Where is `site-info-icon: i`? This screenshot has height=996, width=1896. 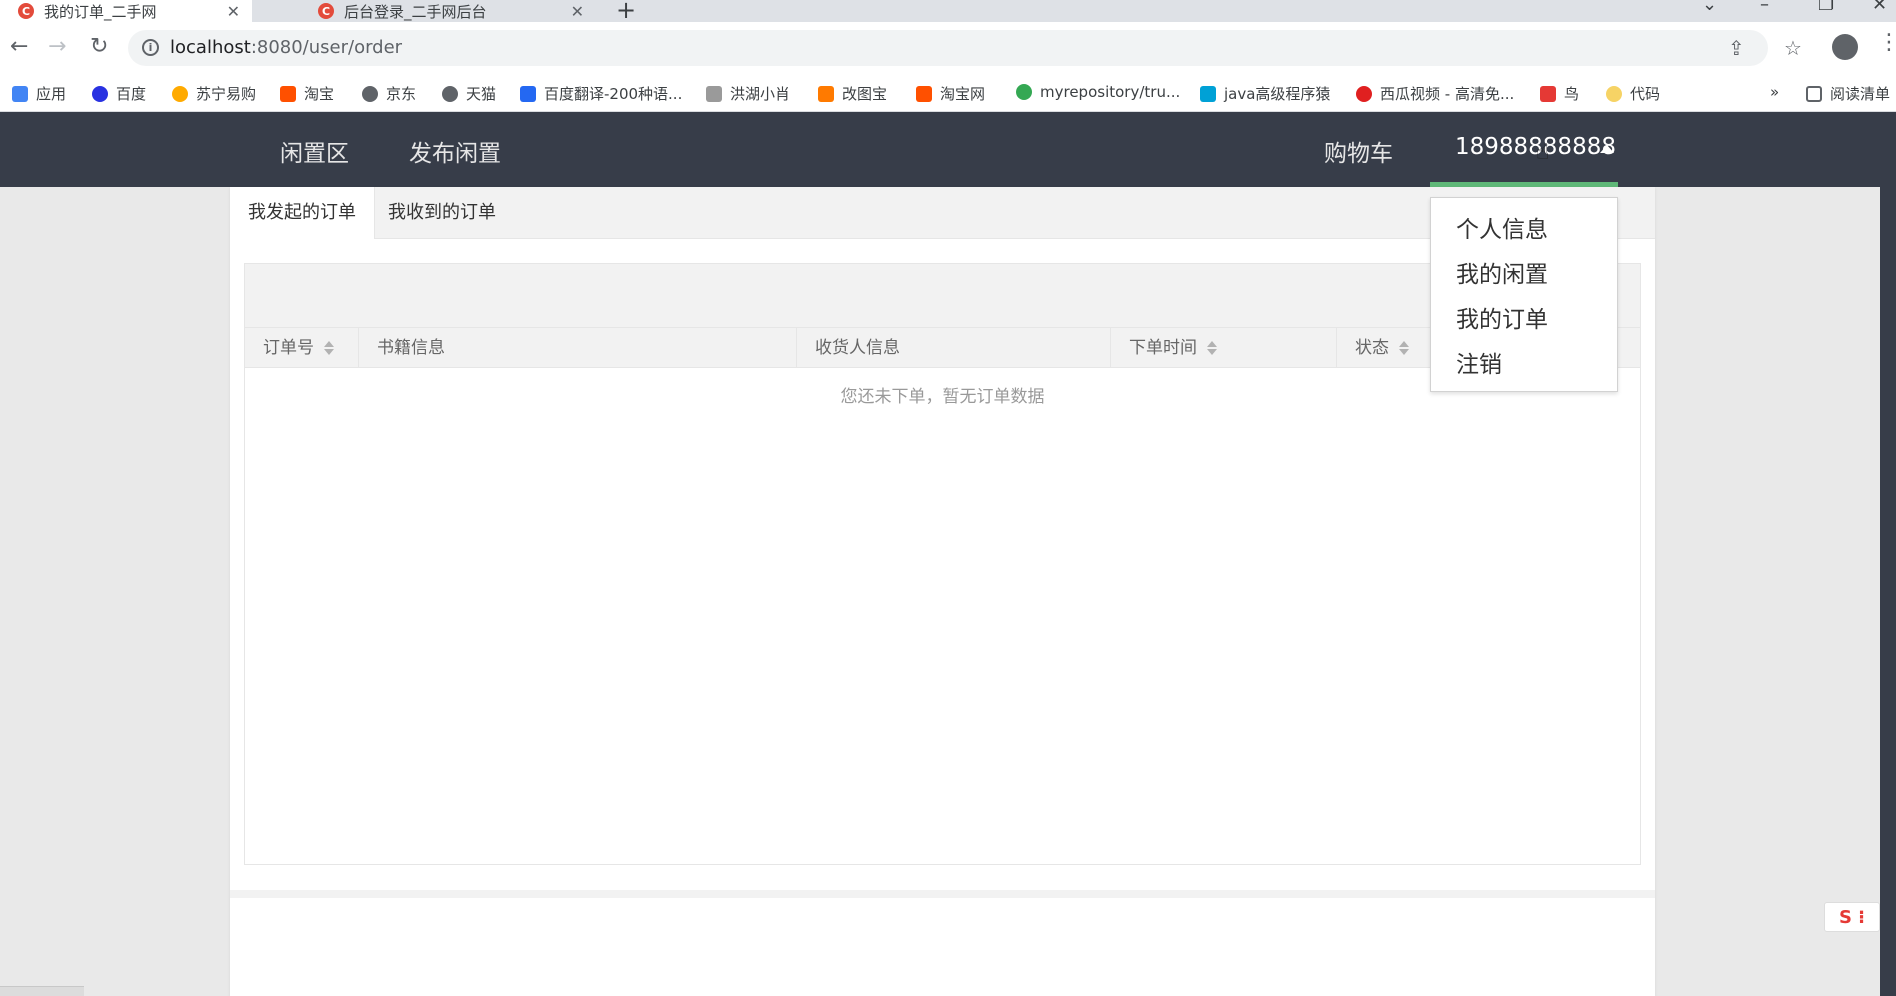 site-info-icon: i is located at coordinates (150, 47).